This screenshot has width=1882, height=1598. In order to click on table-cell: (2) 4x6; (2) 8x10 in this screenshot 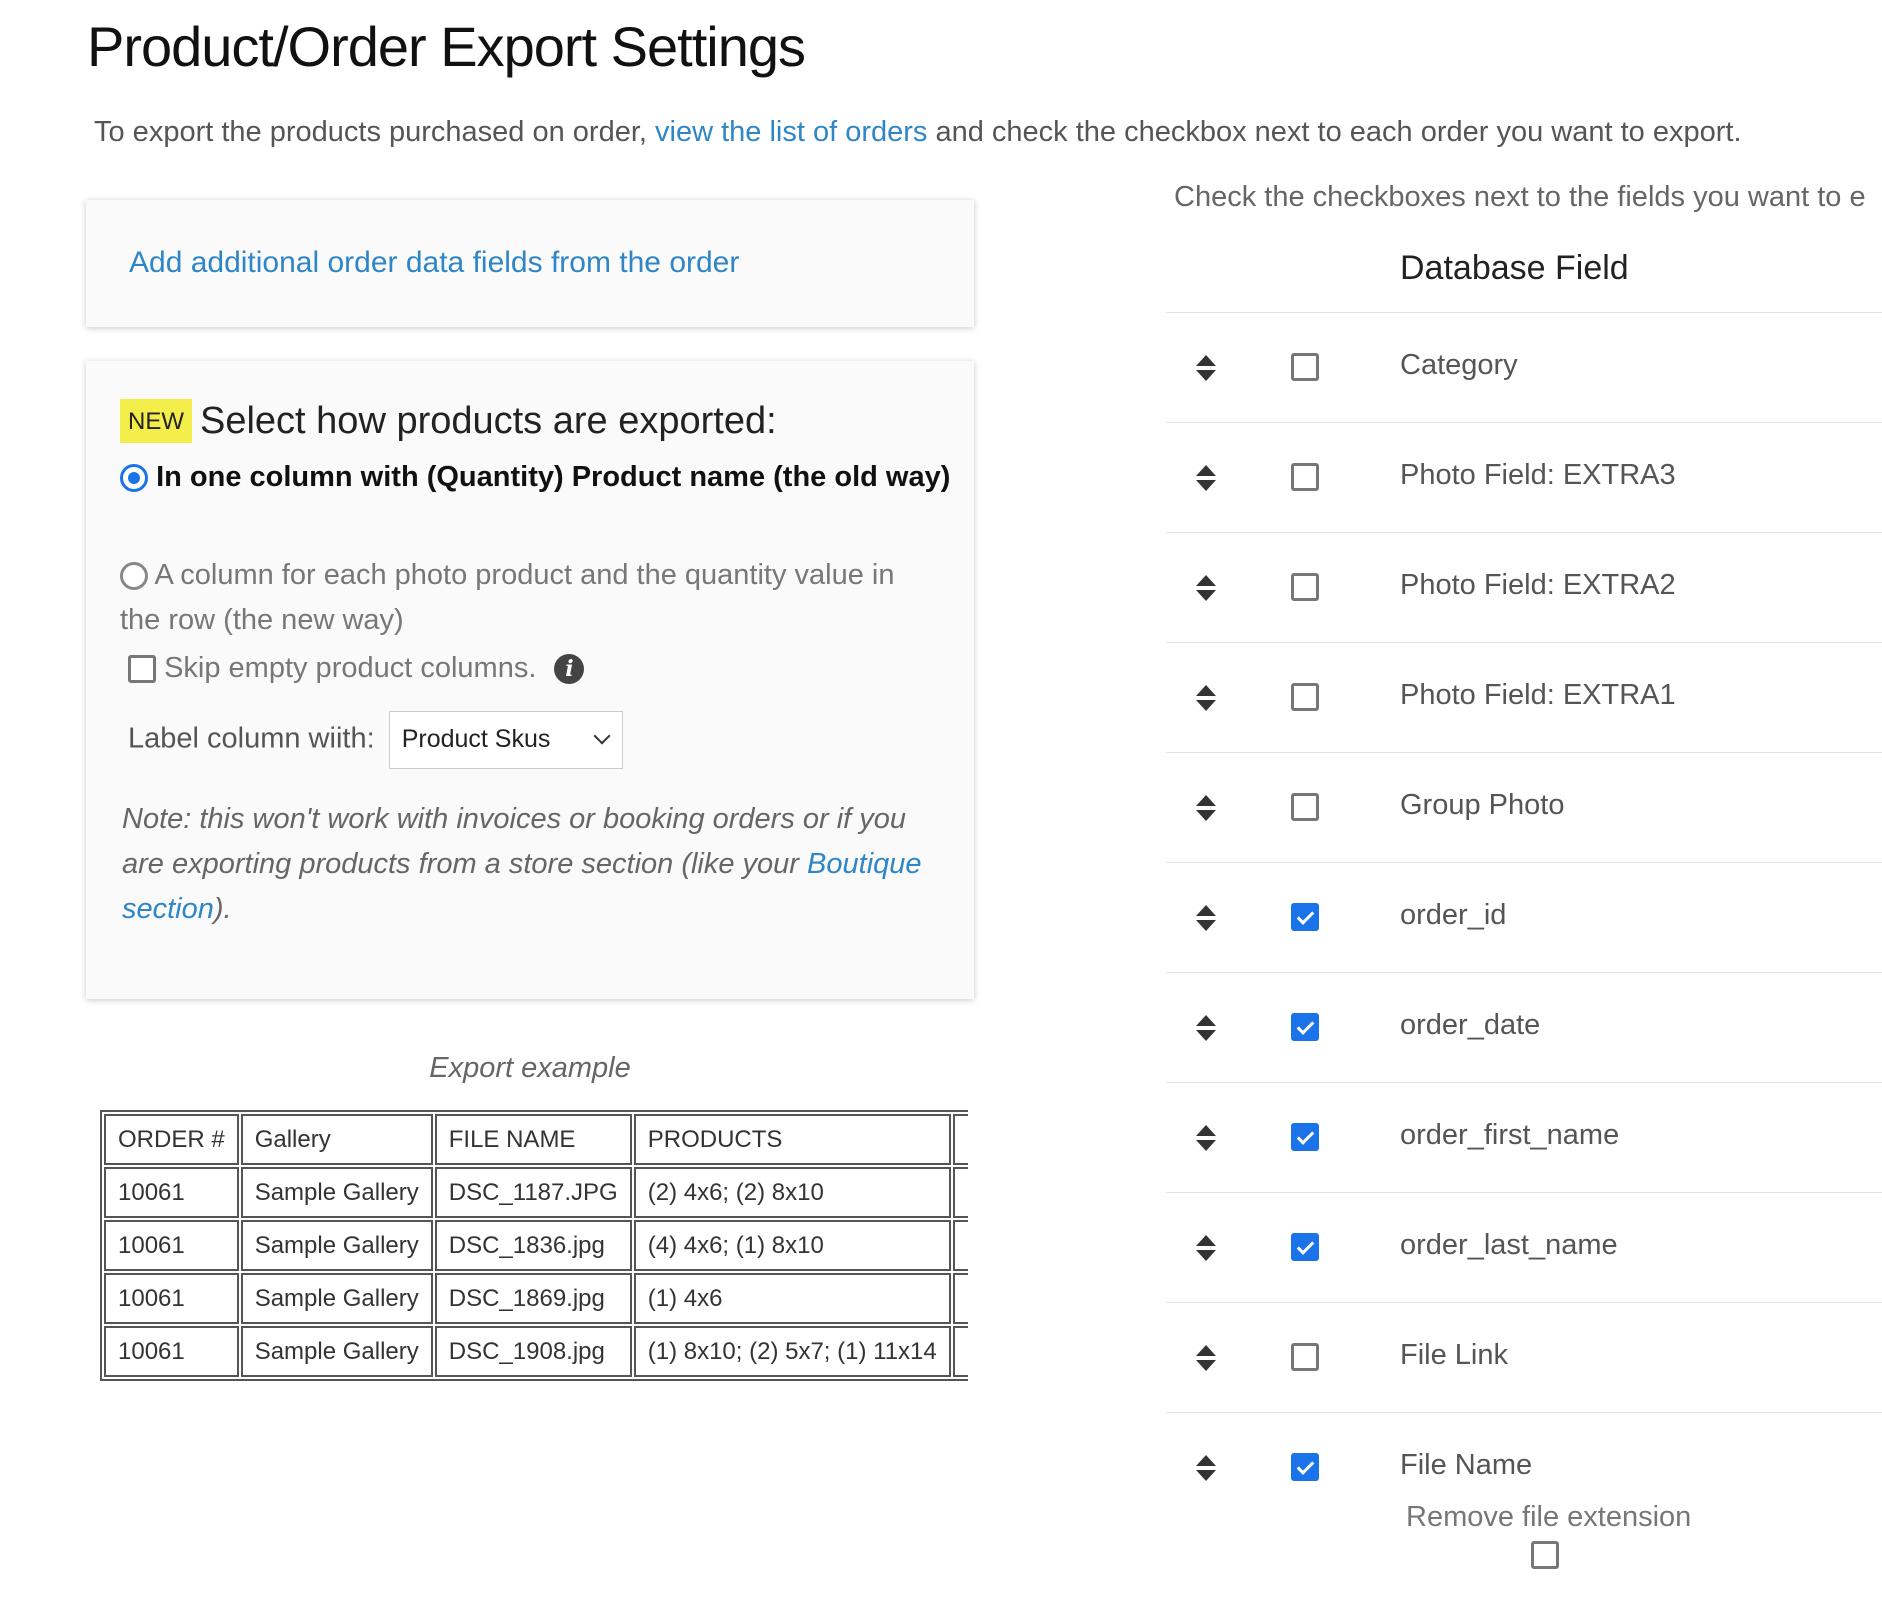, I will do `click(792, 1192)`.